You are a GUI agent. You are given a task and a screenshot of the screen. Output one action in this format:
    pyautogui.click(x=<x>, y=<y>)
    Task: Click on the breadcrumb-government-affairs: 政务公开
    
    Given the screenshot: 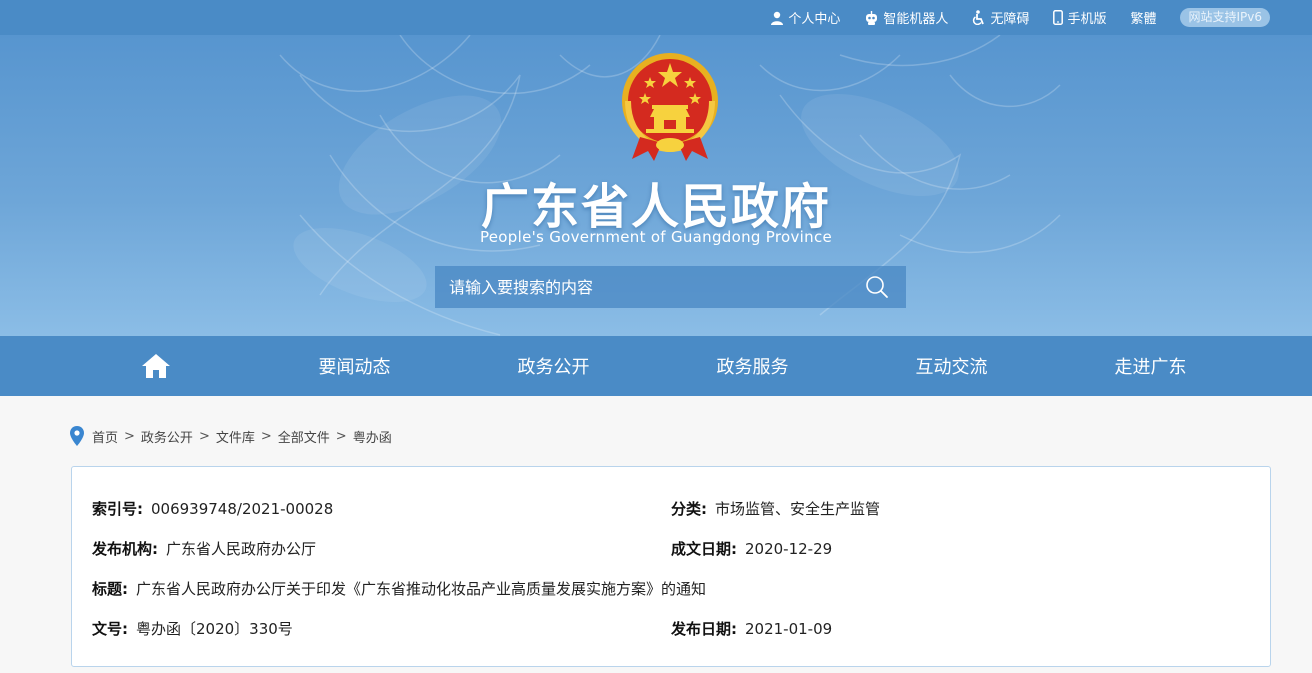 What is the action you would take?
    pyautogui.click(x=167, y=436)
    